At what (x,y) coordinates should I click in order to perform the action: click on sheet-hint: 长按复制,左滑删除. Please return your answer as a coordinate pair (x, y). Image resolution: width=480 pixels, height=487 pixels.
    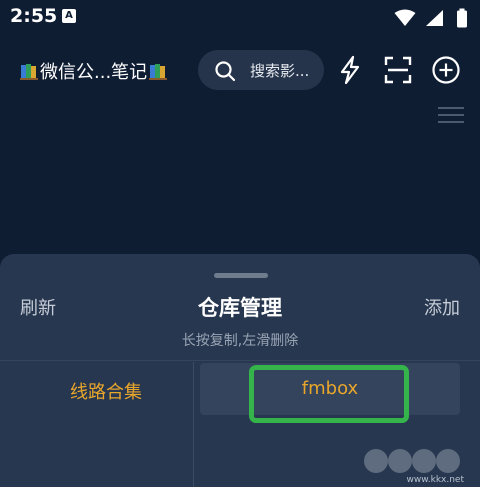
    Looking at the image, I should click on (240, 341).